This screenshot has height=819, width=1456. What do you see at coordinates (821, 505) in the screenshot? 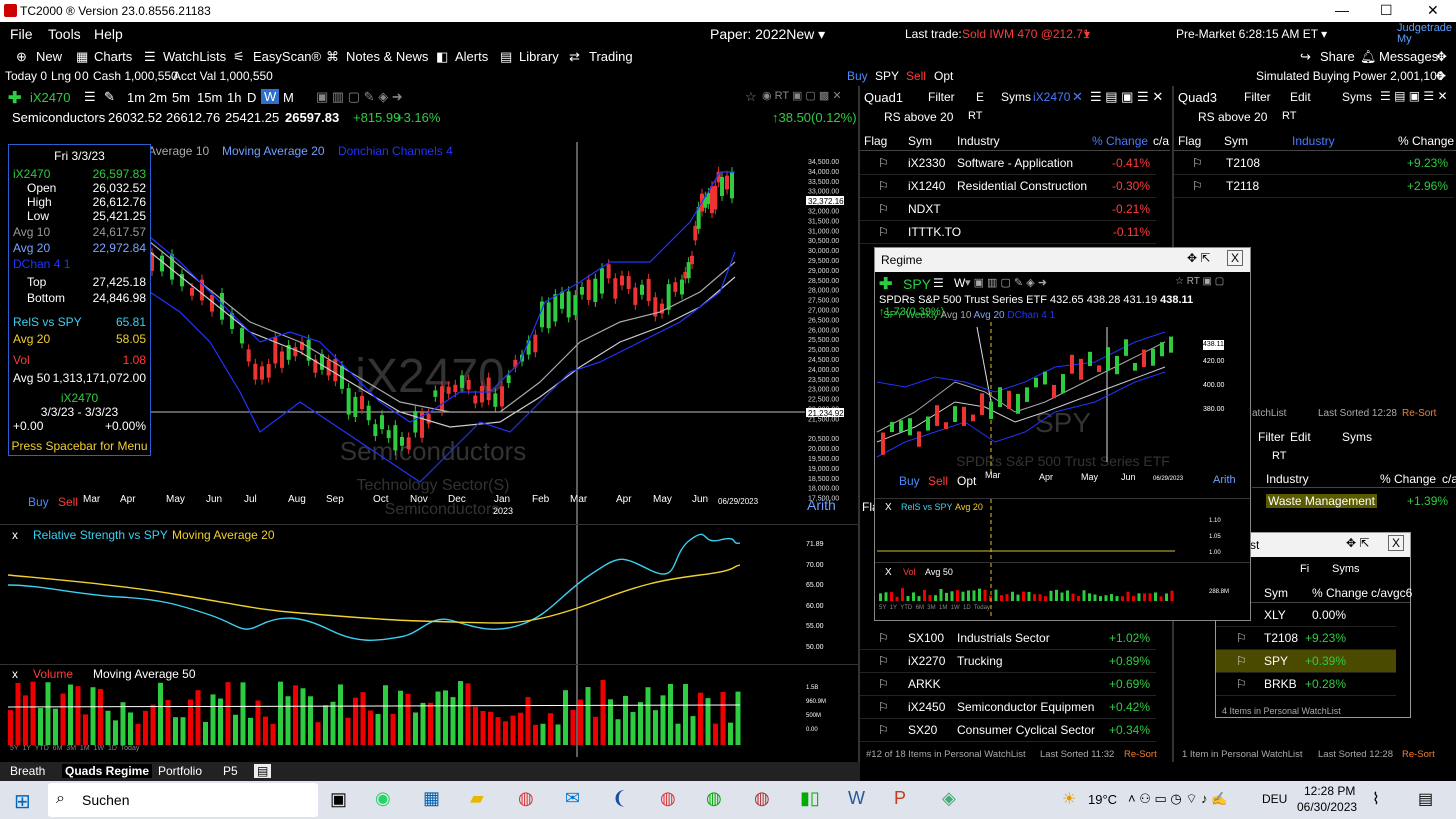
I see `arith-scale-toggle: Arith` at bounding box center [821, 505].